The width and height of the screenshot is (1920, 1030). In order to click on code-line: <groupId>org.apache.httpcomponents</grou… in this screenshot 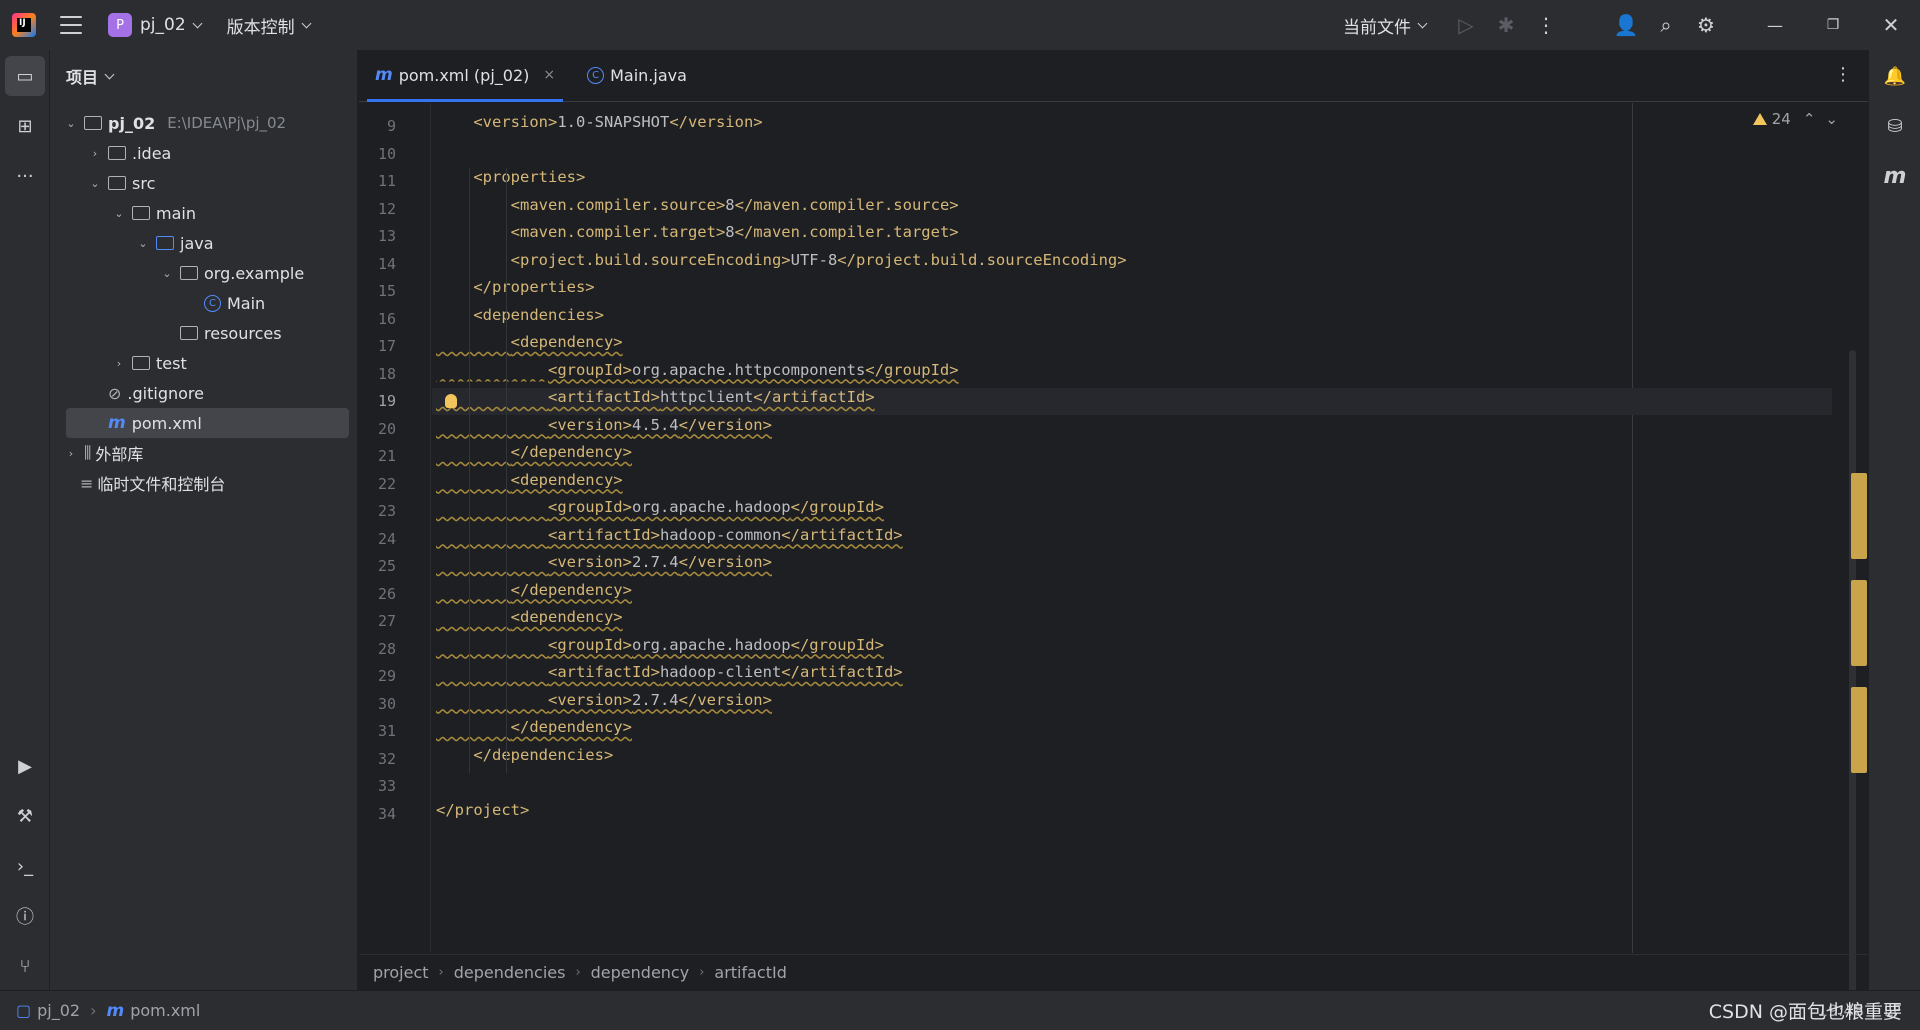, I will do `click(1132, 374)`.